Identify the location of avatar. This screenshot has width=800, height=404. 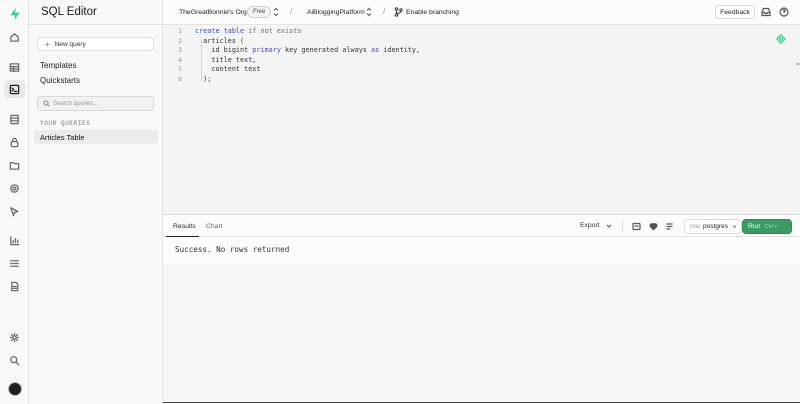
(14, 389).